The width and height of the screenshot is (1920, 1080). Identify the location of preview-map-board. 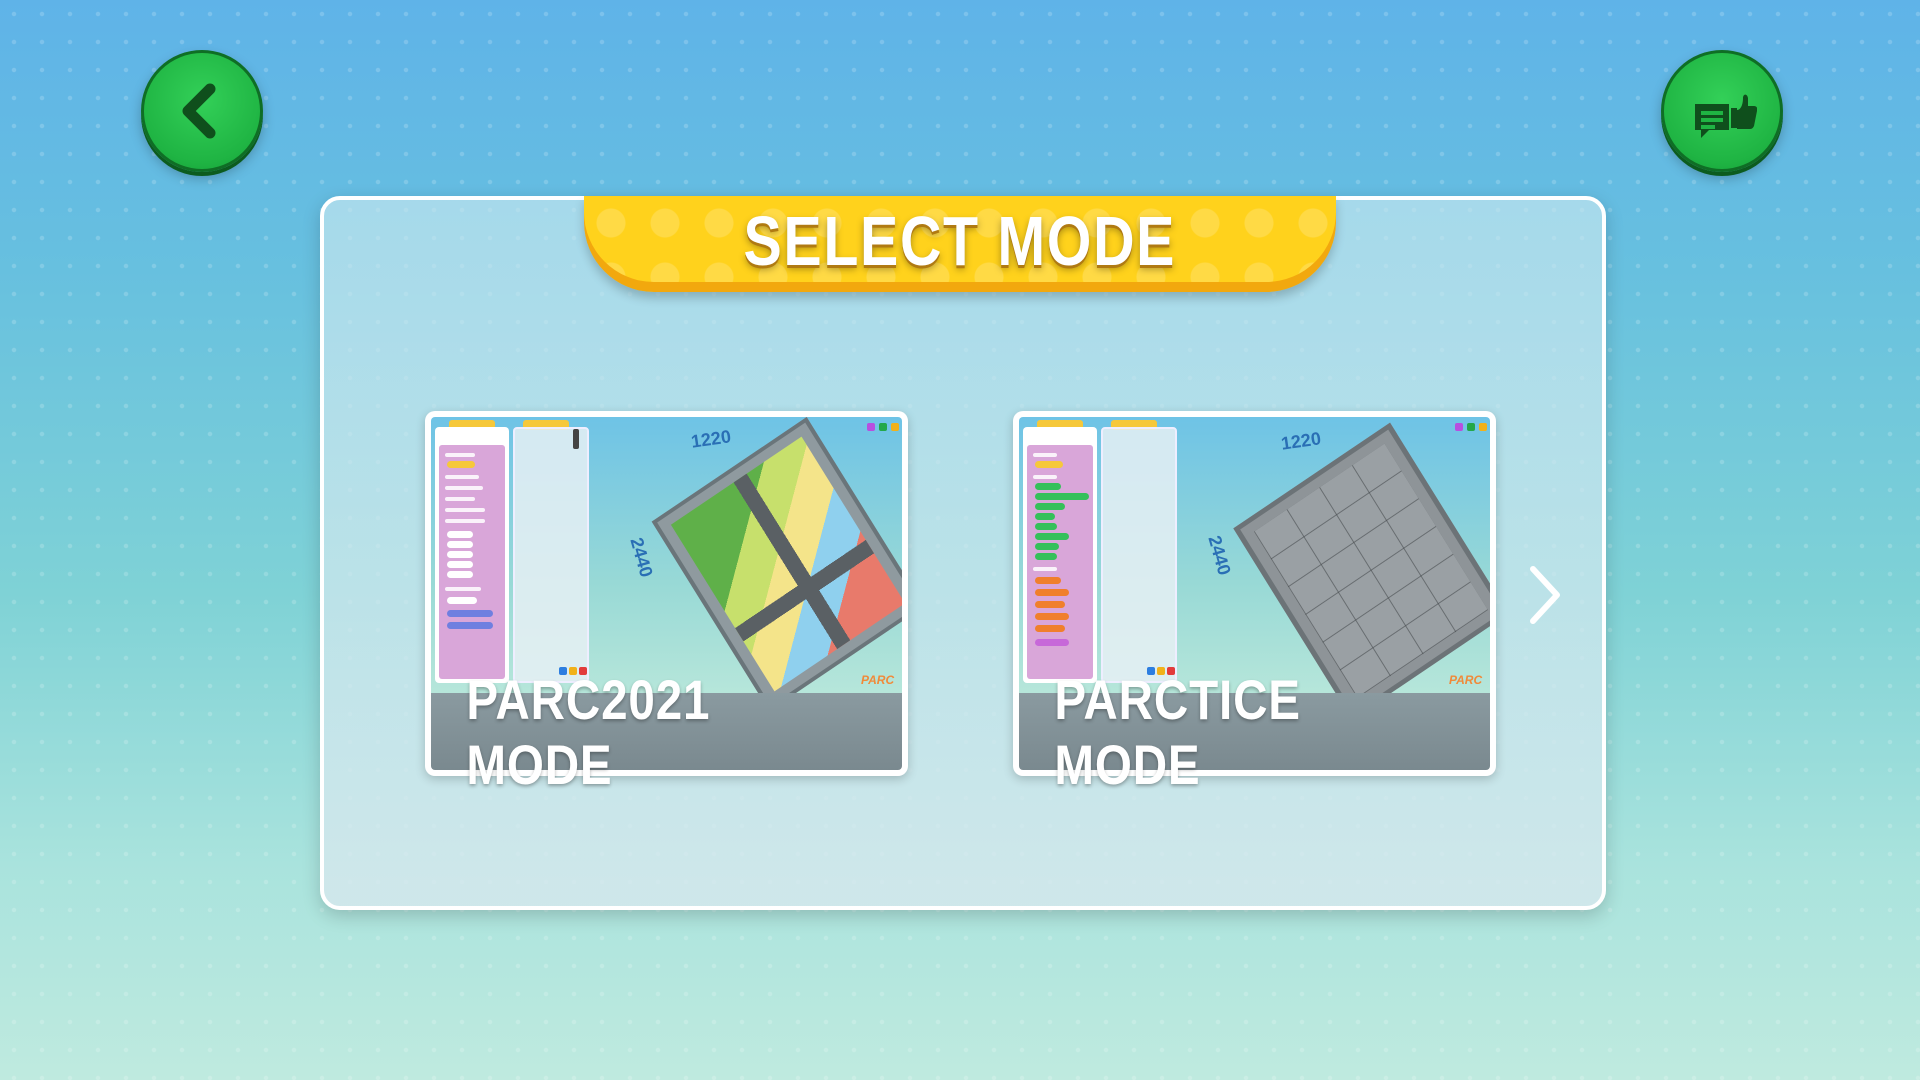
(776, 555).